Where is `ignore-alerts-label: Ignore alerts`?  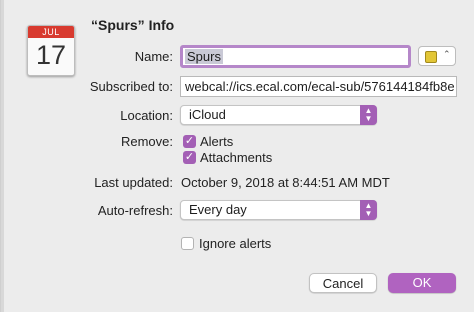 ignore-alerts-label: Ignore alerts is located at coordinates (235, 243).